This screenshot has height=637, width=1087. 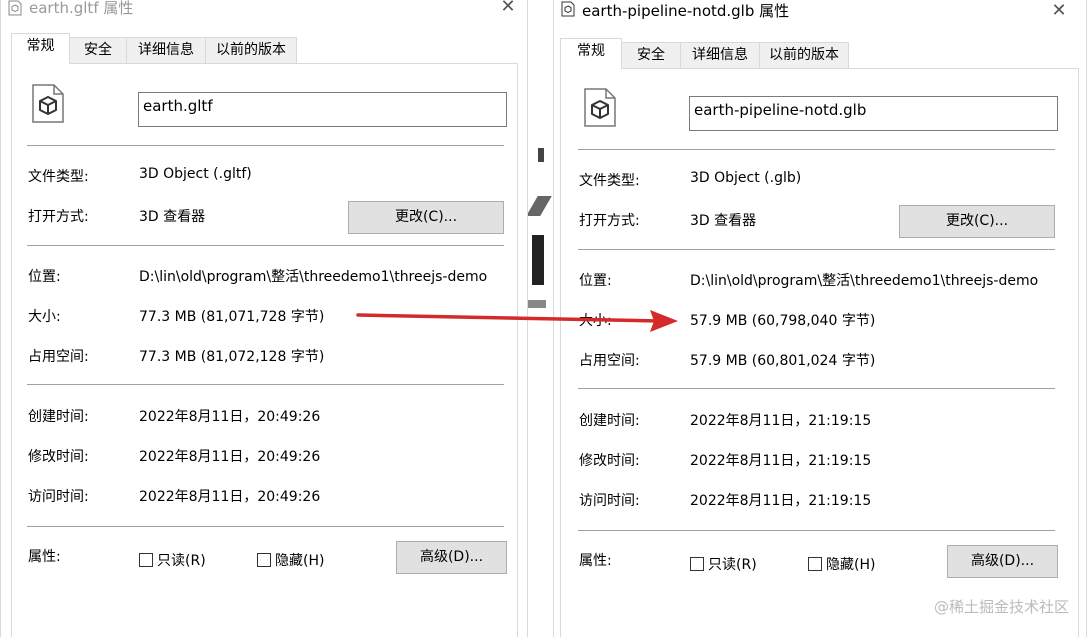 What do you see at coordinates (230, 497) in the screenshot?
I see `accessed-value: 2022年8月11日，20:49:26` at bounding box center [230, 497].